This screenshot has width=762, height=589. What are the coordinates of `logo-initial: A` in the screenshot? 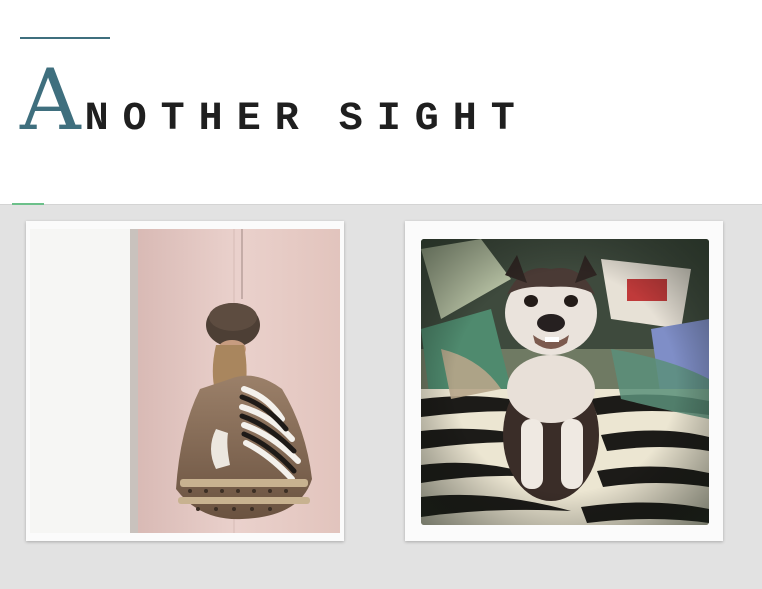 It's located at (50, 100).